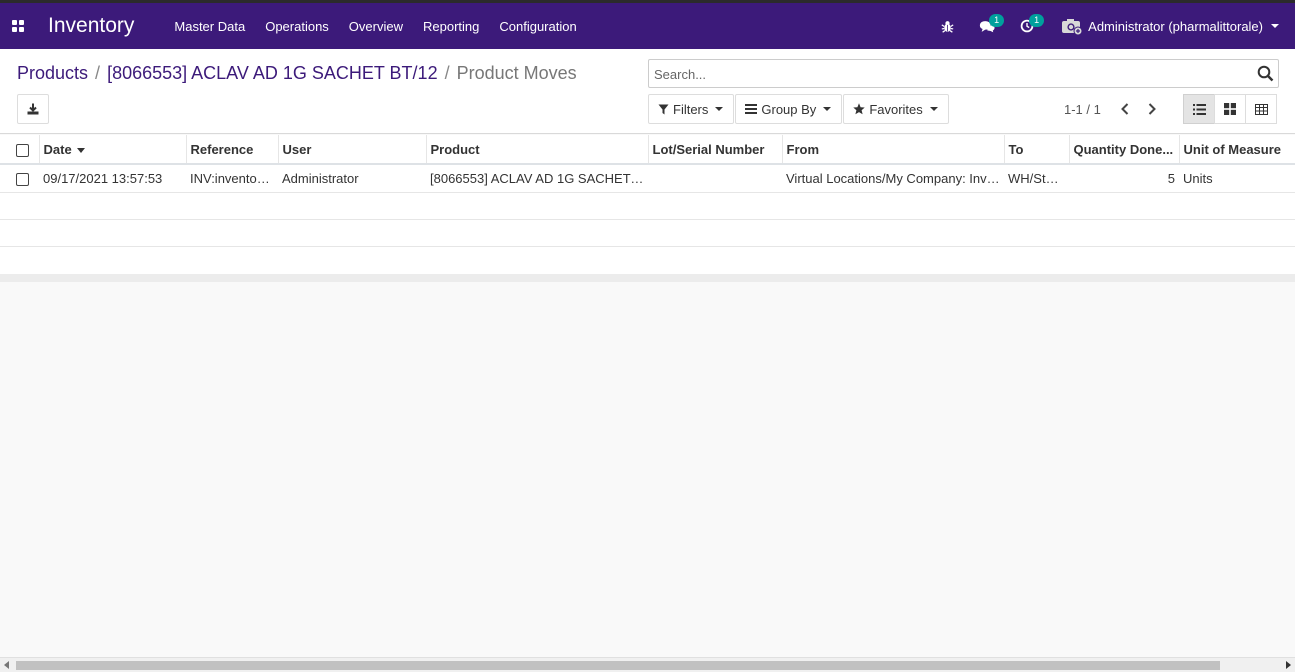 The height and width of the screenshot is (672, 1295). I want to click on list-view-button, so click(1199, 109).